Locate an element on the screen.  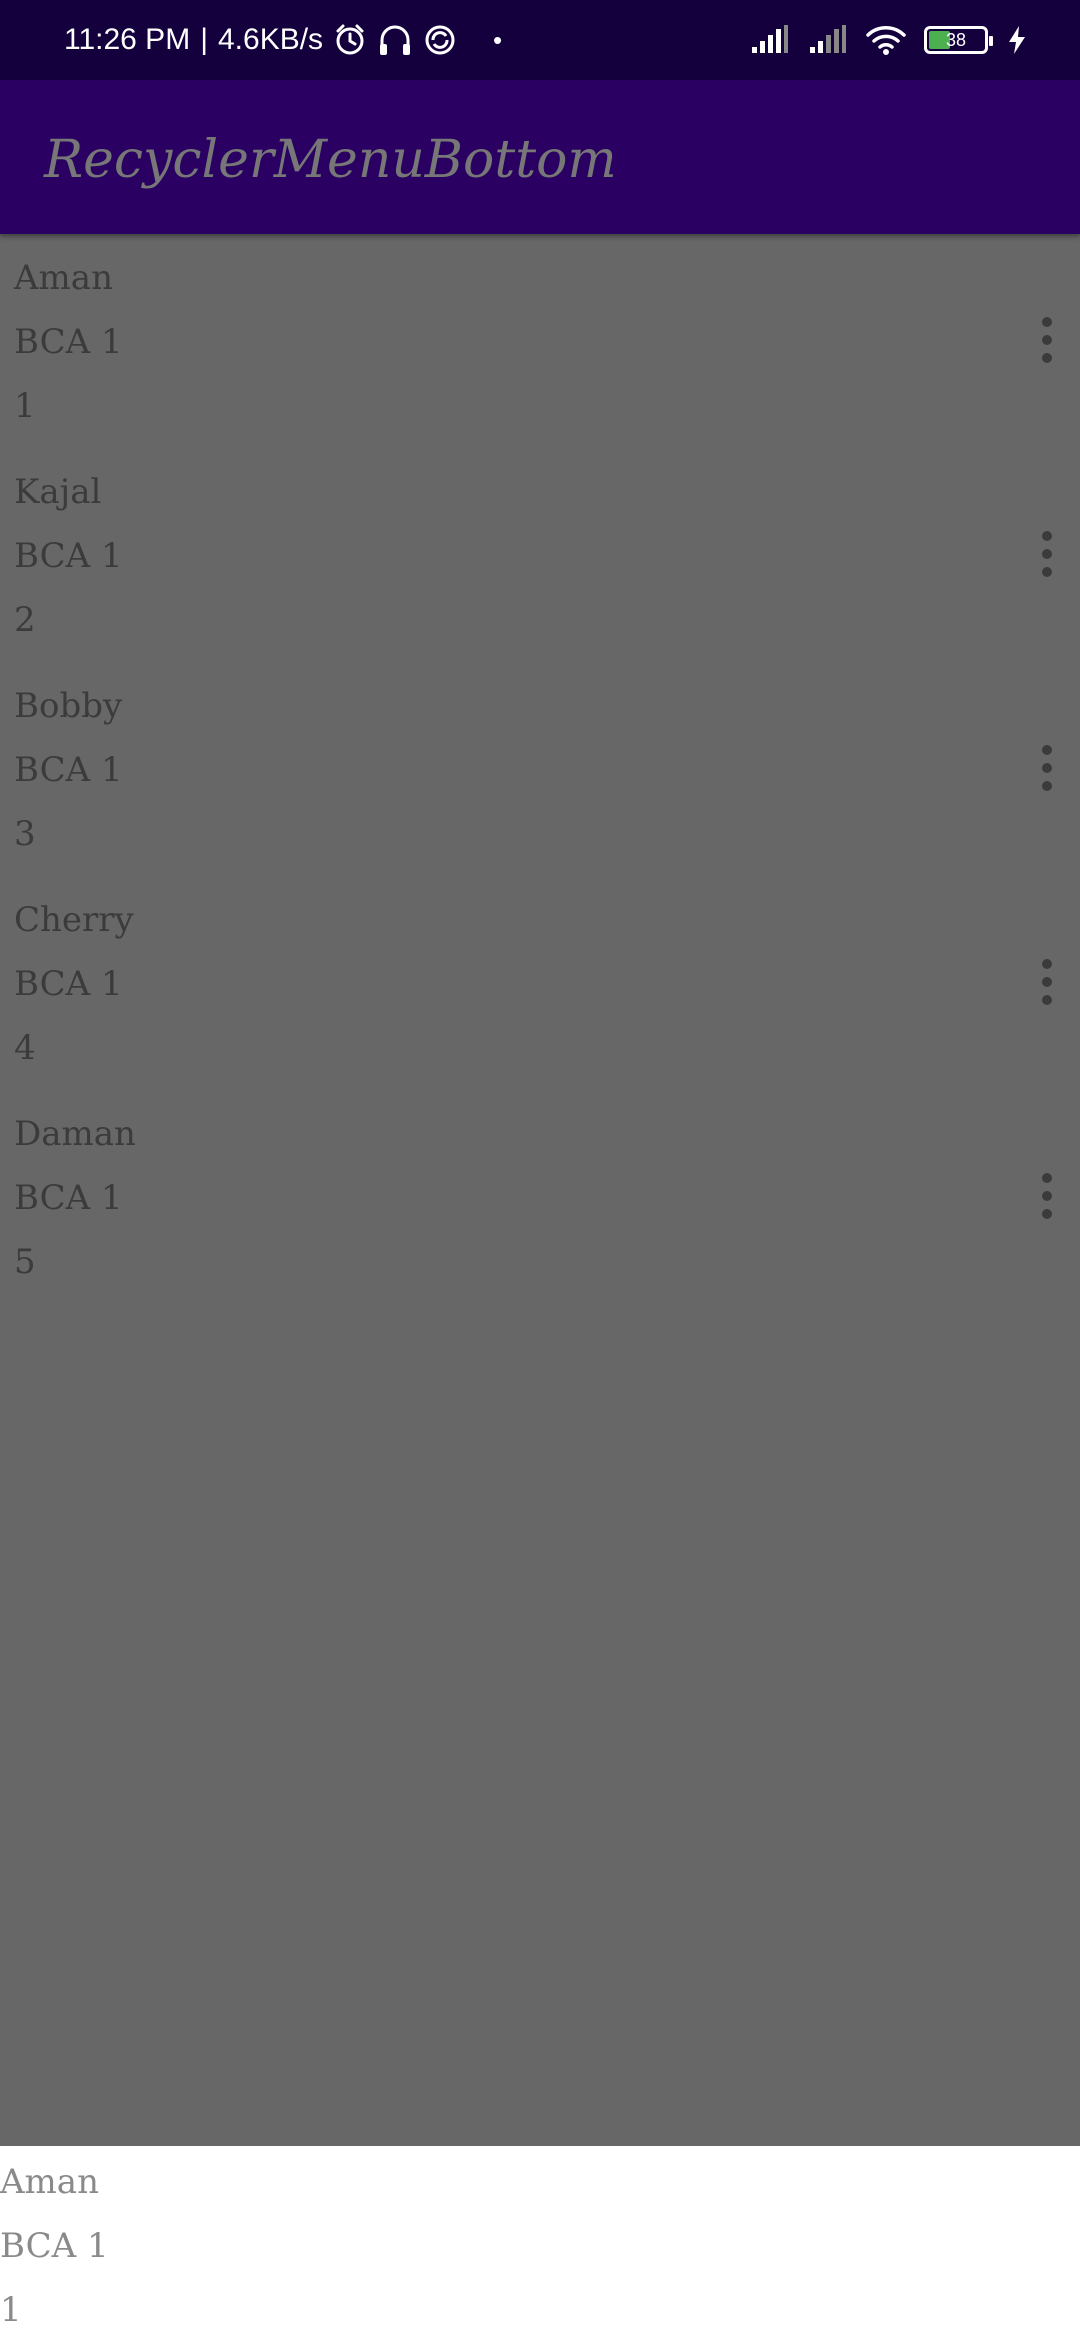
app-title: RecyclerMenuBottom is located at coordinates (330, 160).